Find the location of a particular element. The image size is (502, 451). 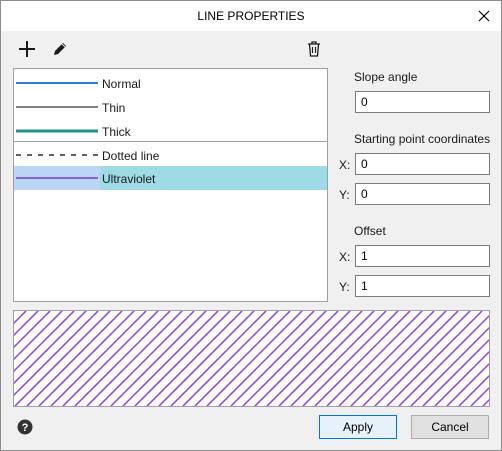

list-item-label: Thick is located at coordinates (116, 132).